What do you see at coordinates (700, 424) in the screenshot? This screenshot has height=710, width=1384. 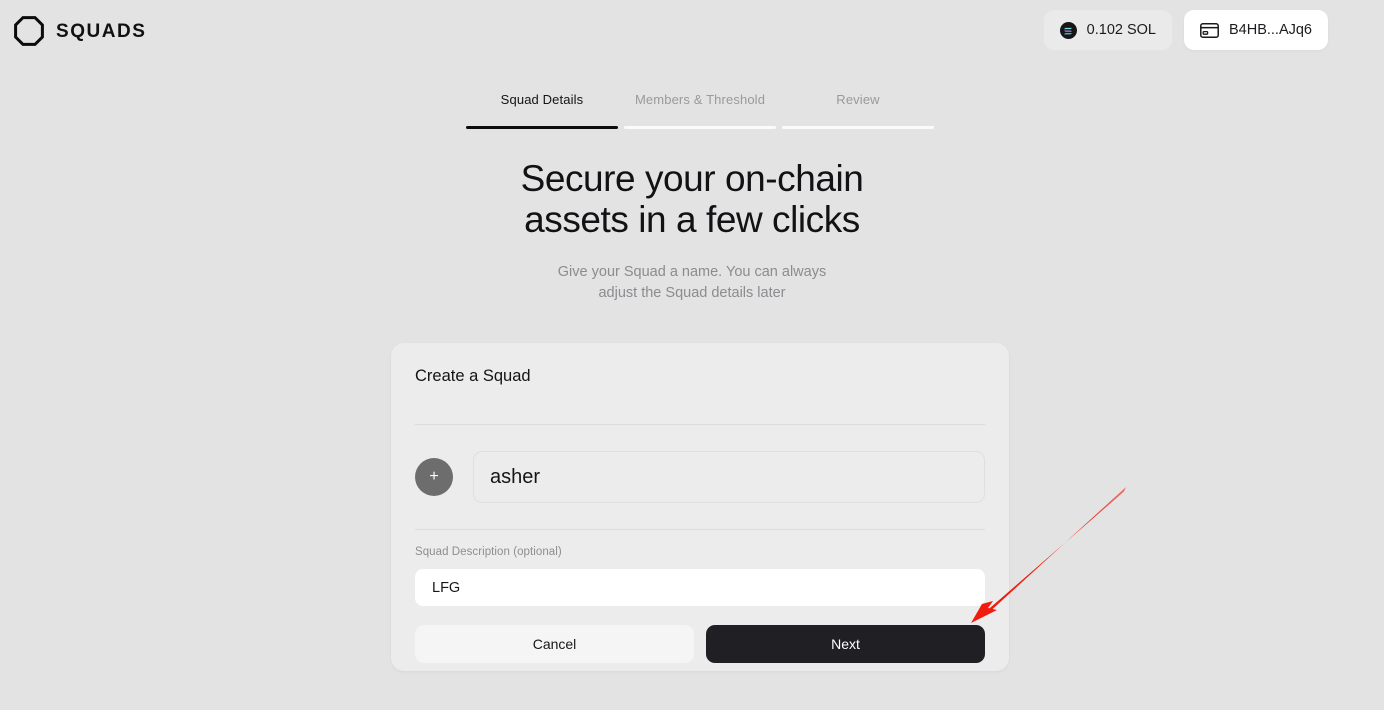 I see `divider-top` at bounding box center [700, 424].